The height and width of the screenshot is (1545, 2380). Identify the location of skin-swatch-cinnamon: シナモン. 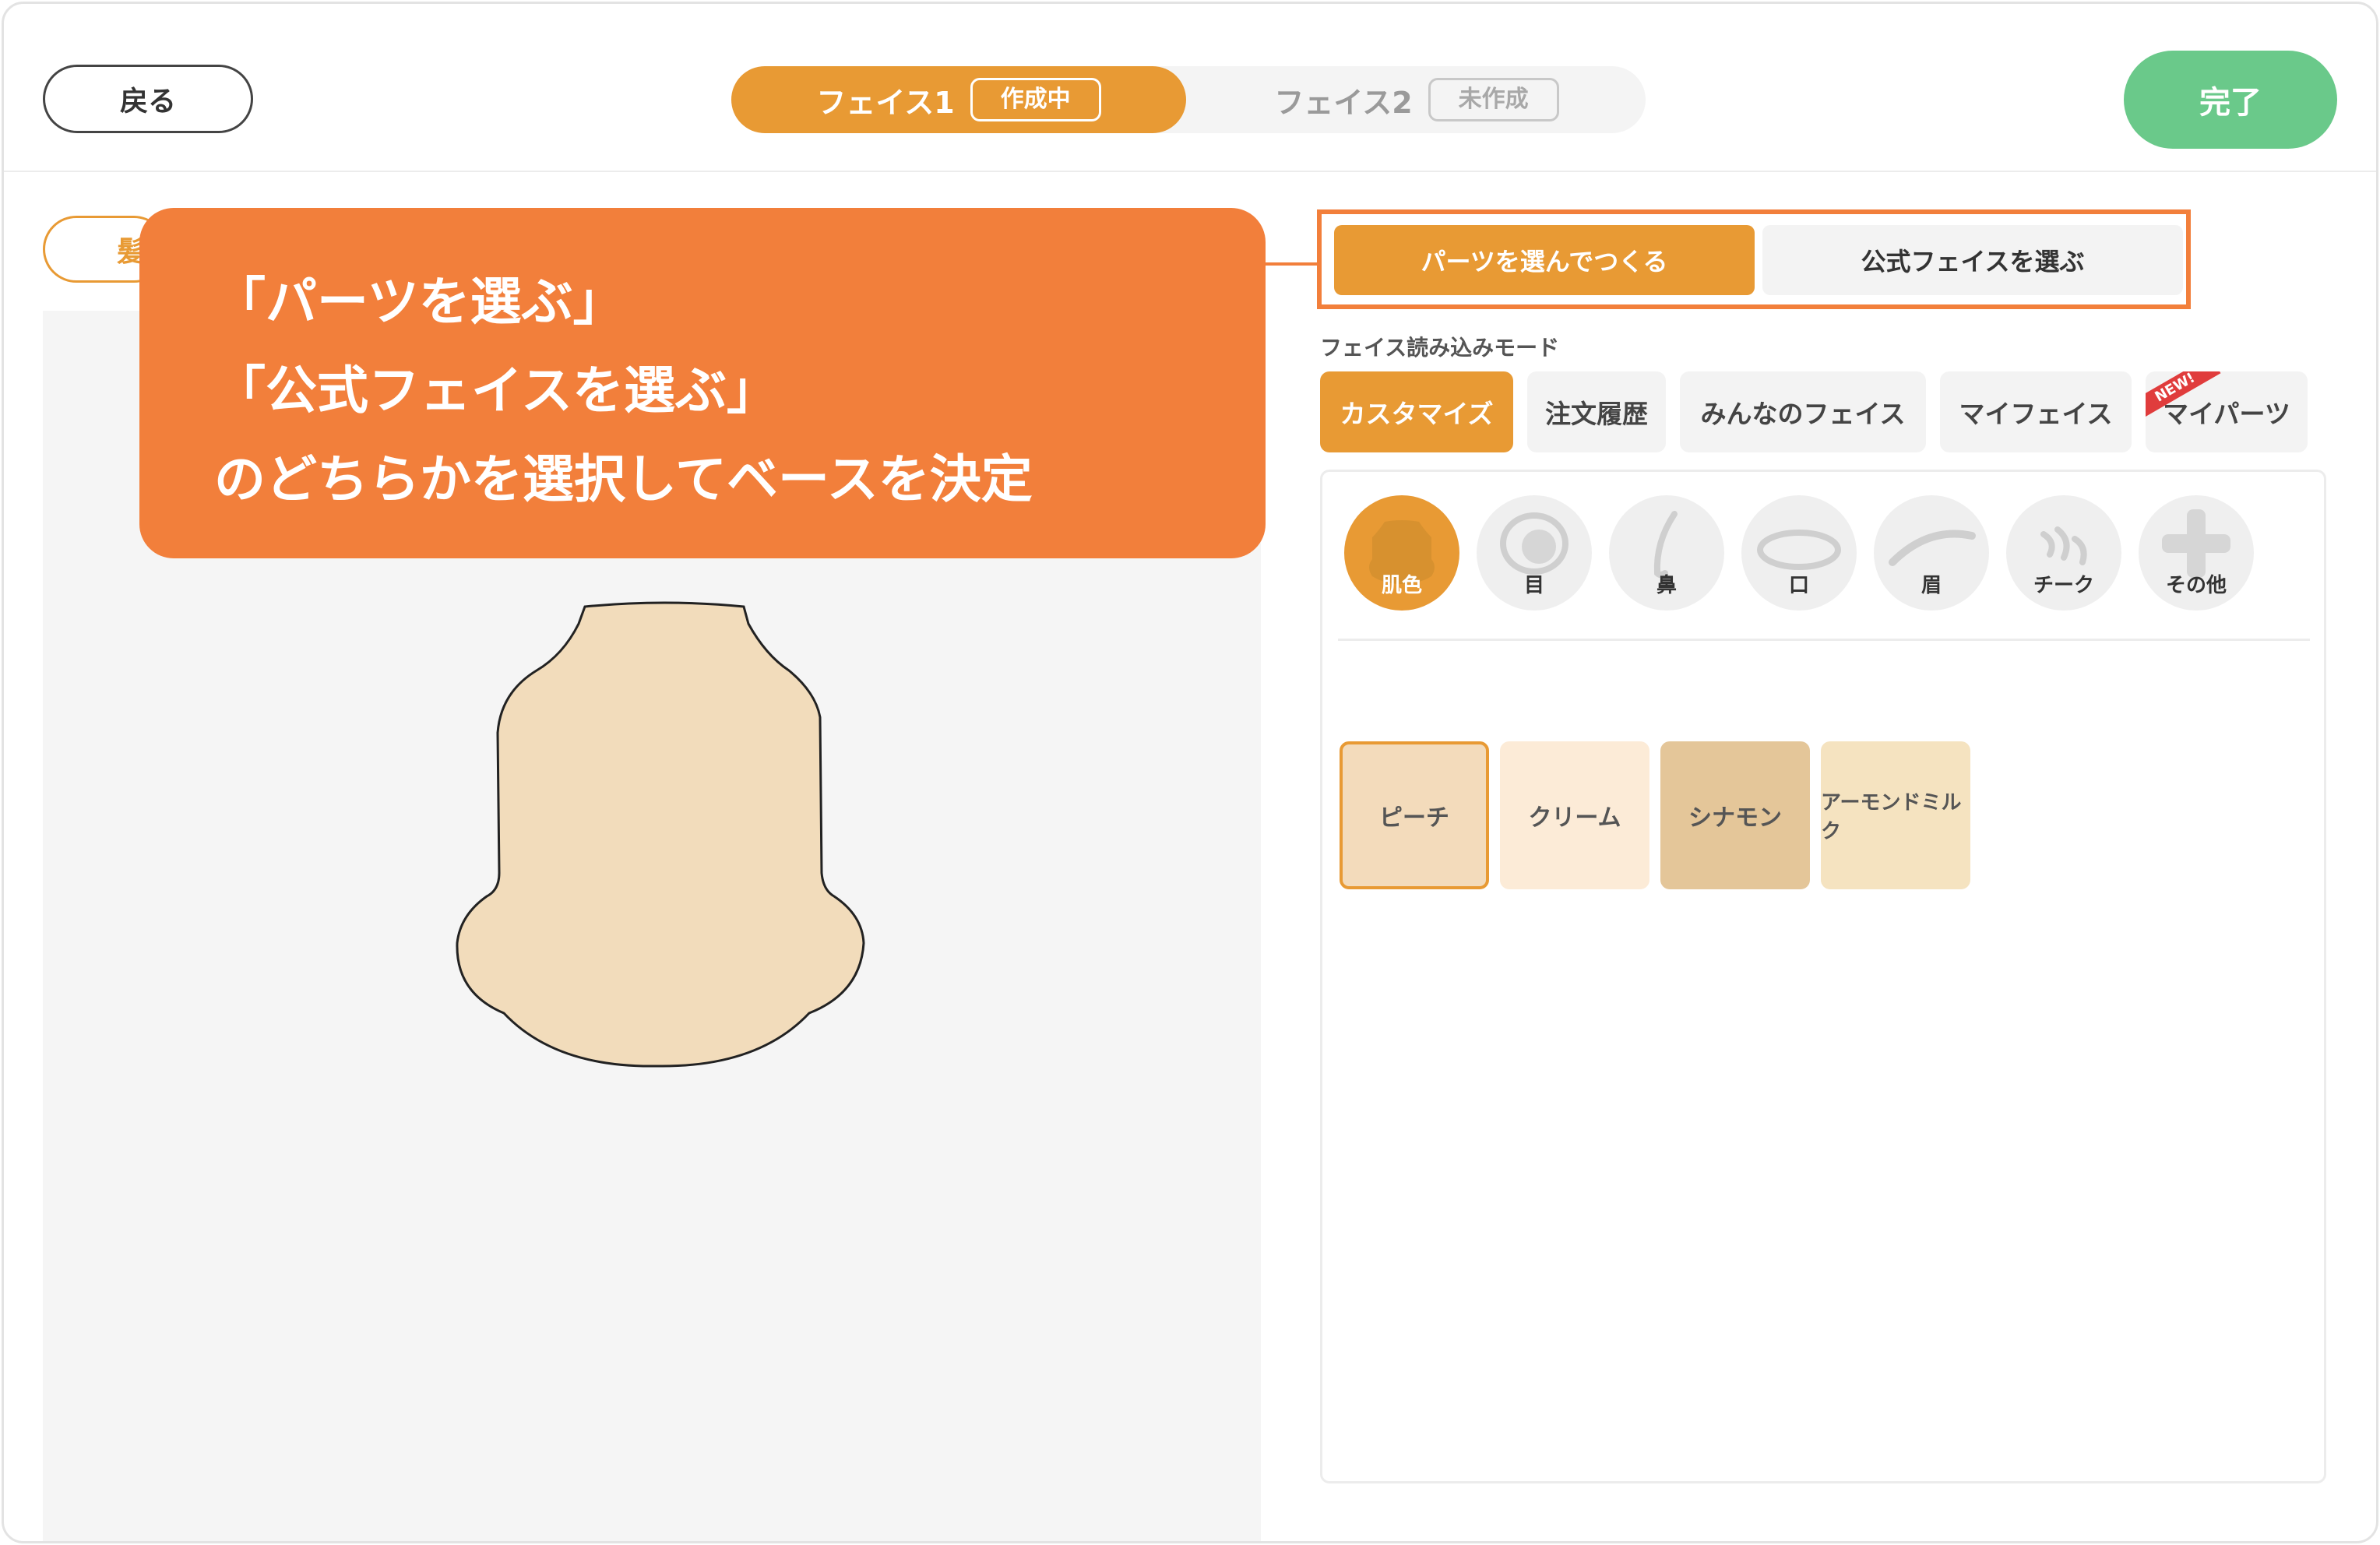
(1735, 815).